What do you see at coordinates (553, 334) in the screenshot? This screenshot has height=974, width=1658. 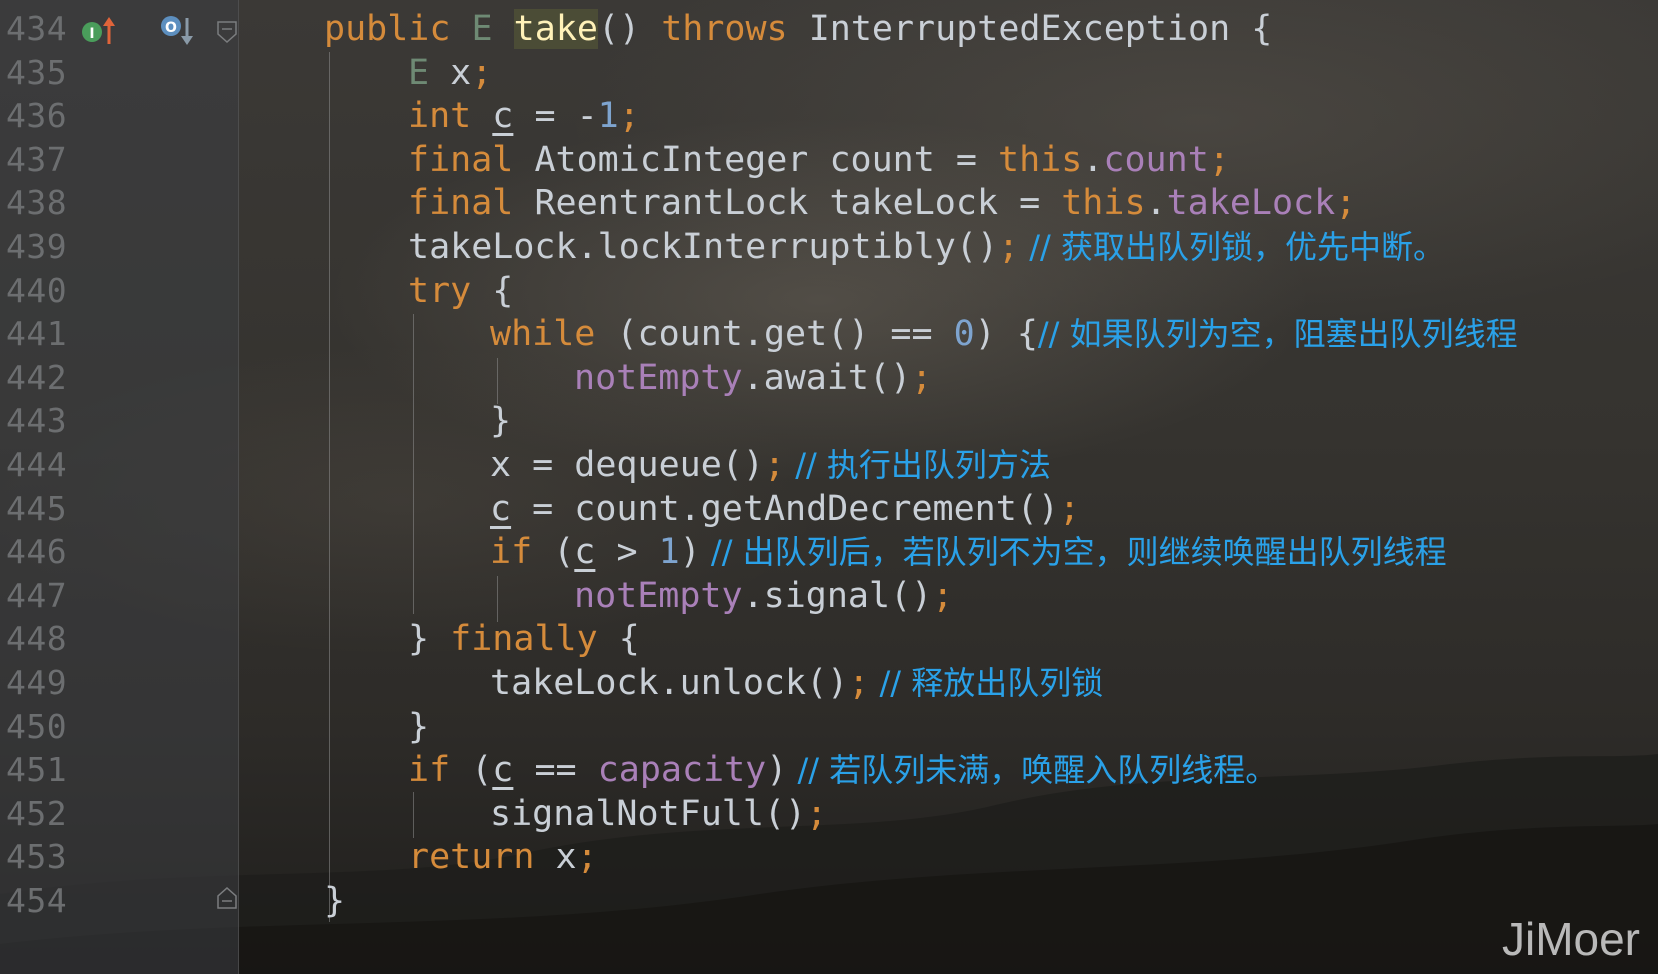 I see `code-token: while` at bounding box center [553, 334].